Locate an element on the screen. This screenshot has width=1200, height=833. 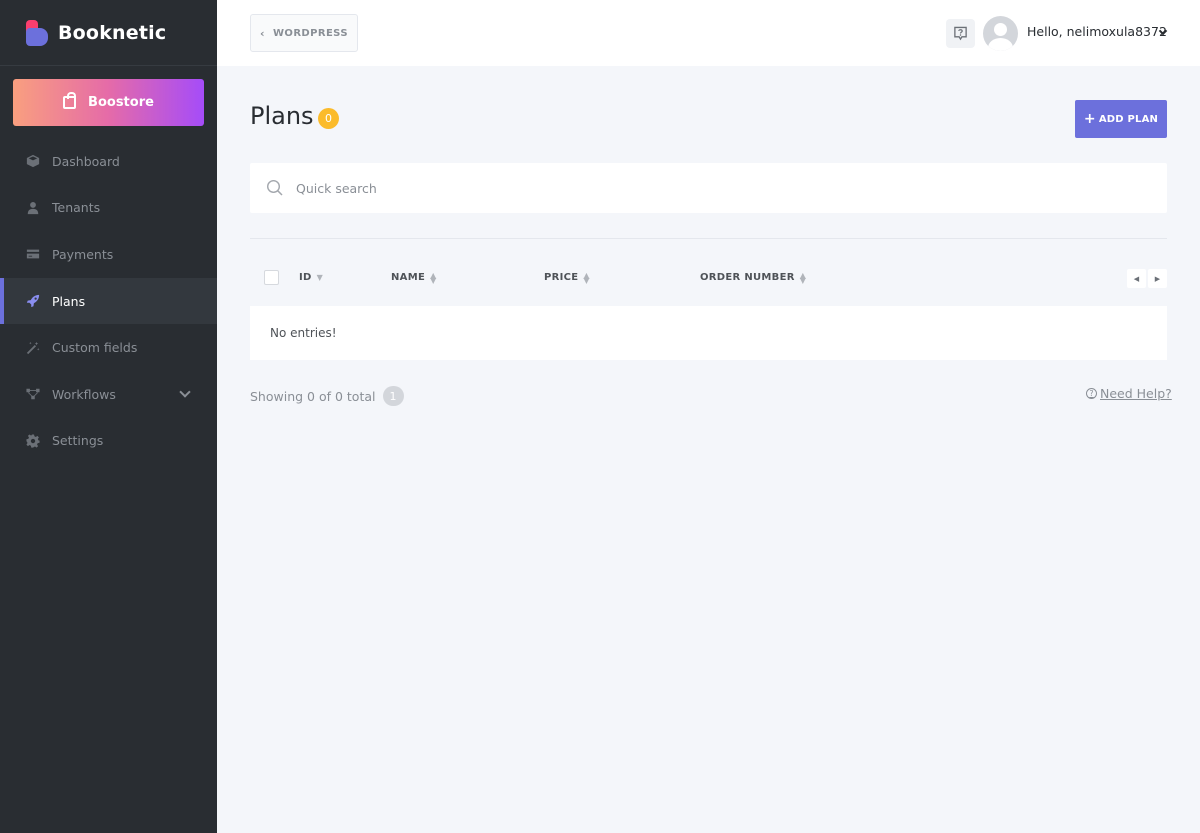
sidebar-item-label: Plans is located at coordinates (69, 301).